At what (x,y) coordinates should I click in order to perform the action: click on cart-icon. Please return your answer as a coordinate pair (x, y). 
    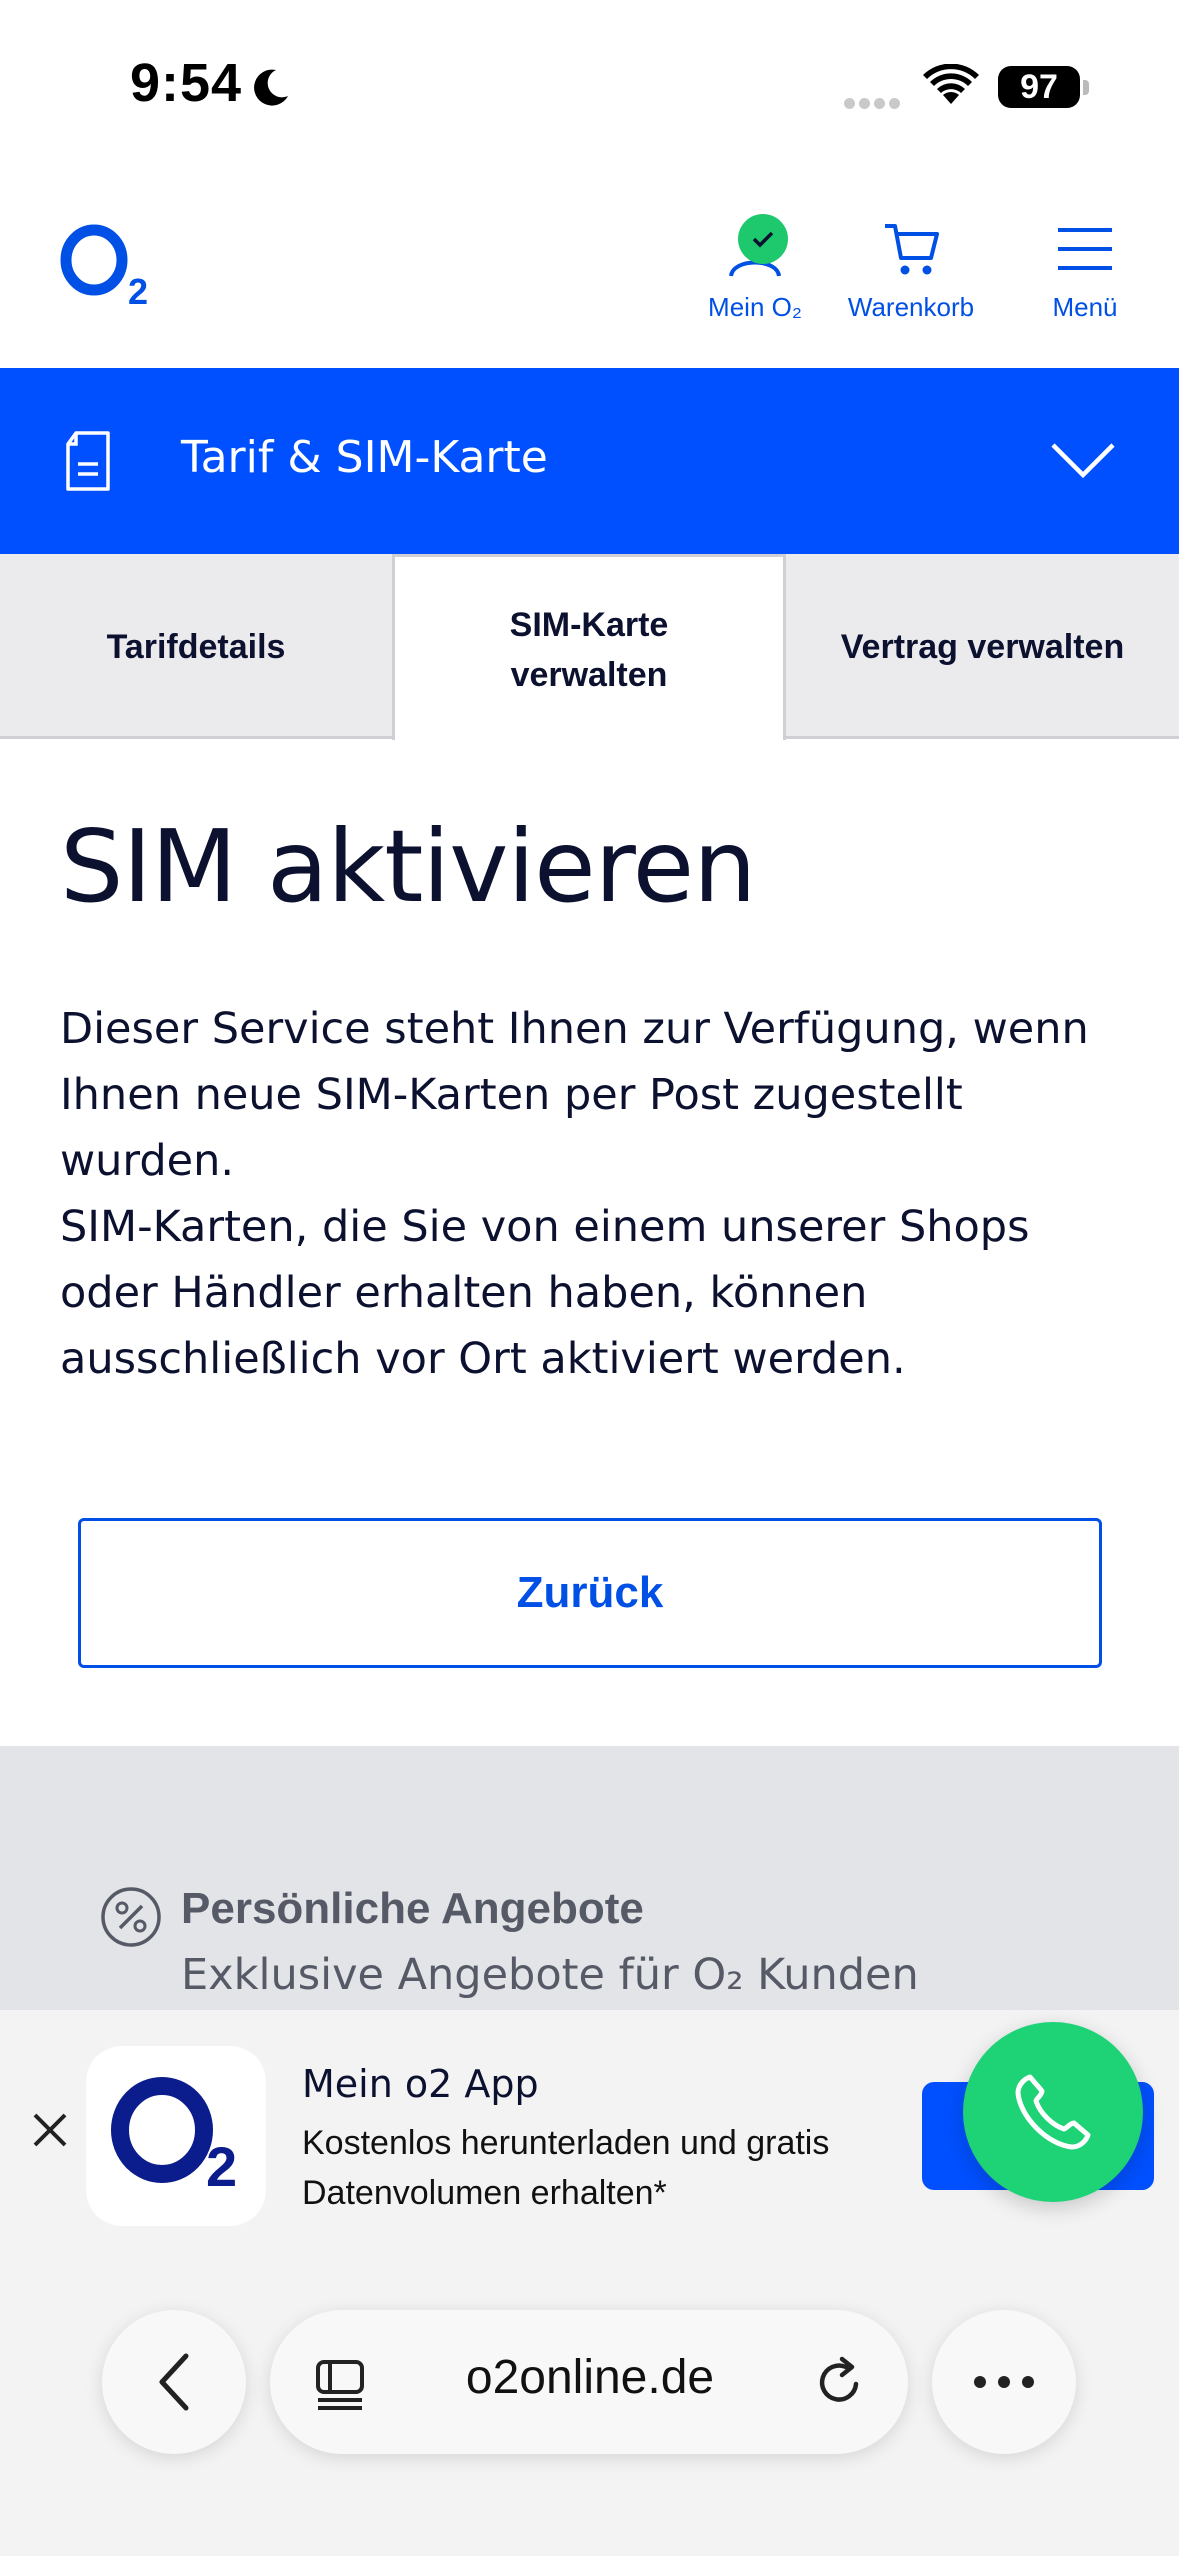
    Looking at the image, I should click on (912, 249).